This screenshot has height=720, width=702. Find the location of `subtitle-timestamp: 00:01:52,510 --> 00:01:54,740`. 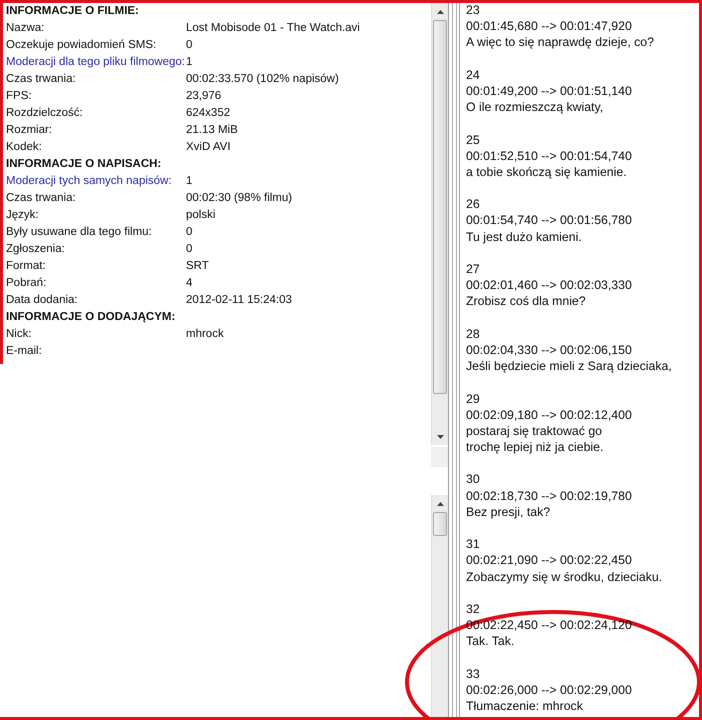

subtitle-timestamp: 00:01:52,510 --> 00:01:54,740 is located at coordinates (549, 156).